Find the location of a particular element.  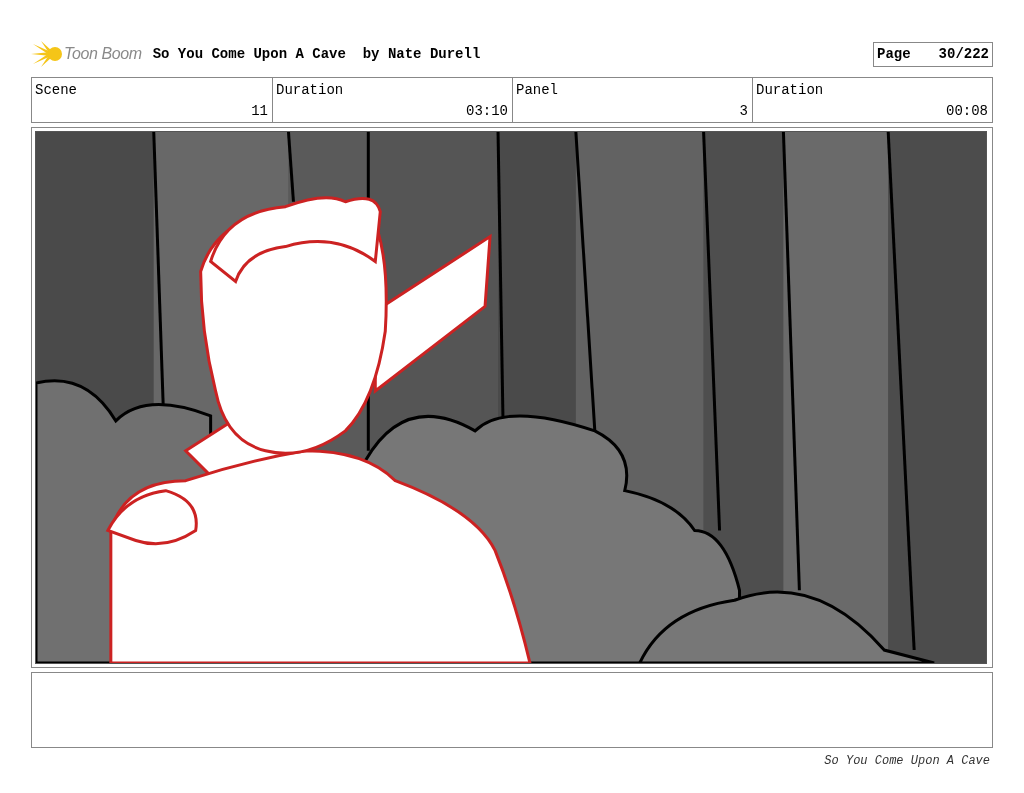

column-header: Panel is located at coordinates (537, 90).